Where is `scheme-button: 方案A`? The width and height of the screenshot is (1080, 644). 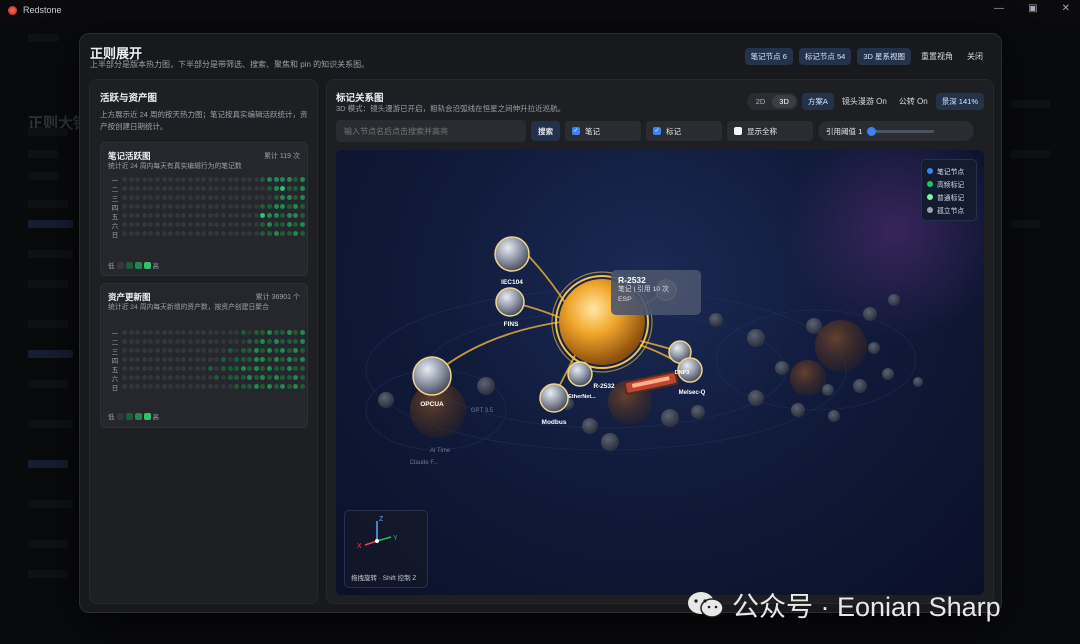
scheme-button: 方案A is located at coordinates (817, 101).